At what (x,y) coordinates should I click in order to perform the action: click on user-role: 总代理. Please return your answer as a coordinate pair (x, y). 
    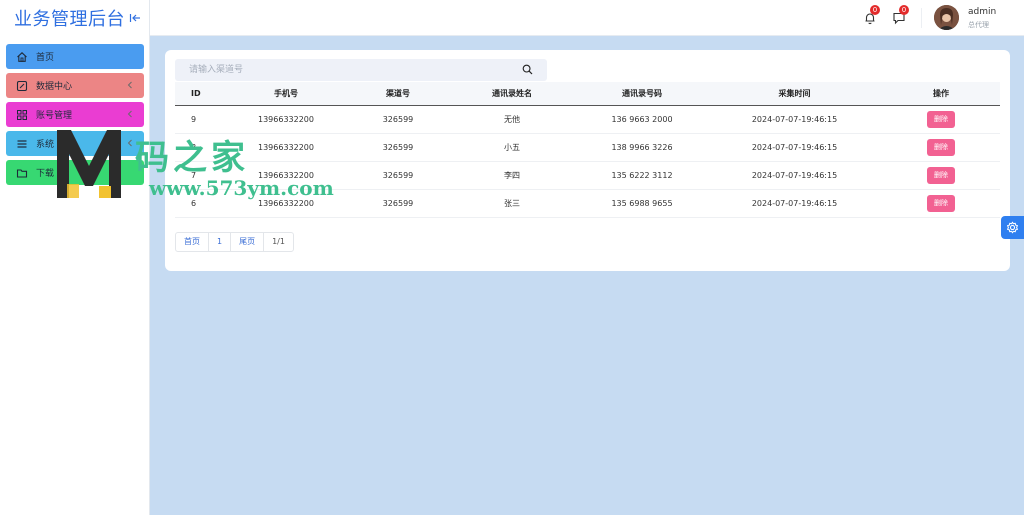
    Looking at the image, I should click on (978, 25).